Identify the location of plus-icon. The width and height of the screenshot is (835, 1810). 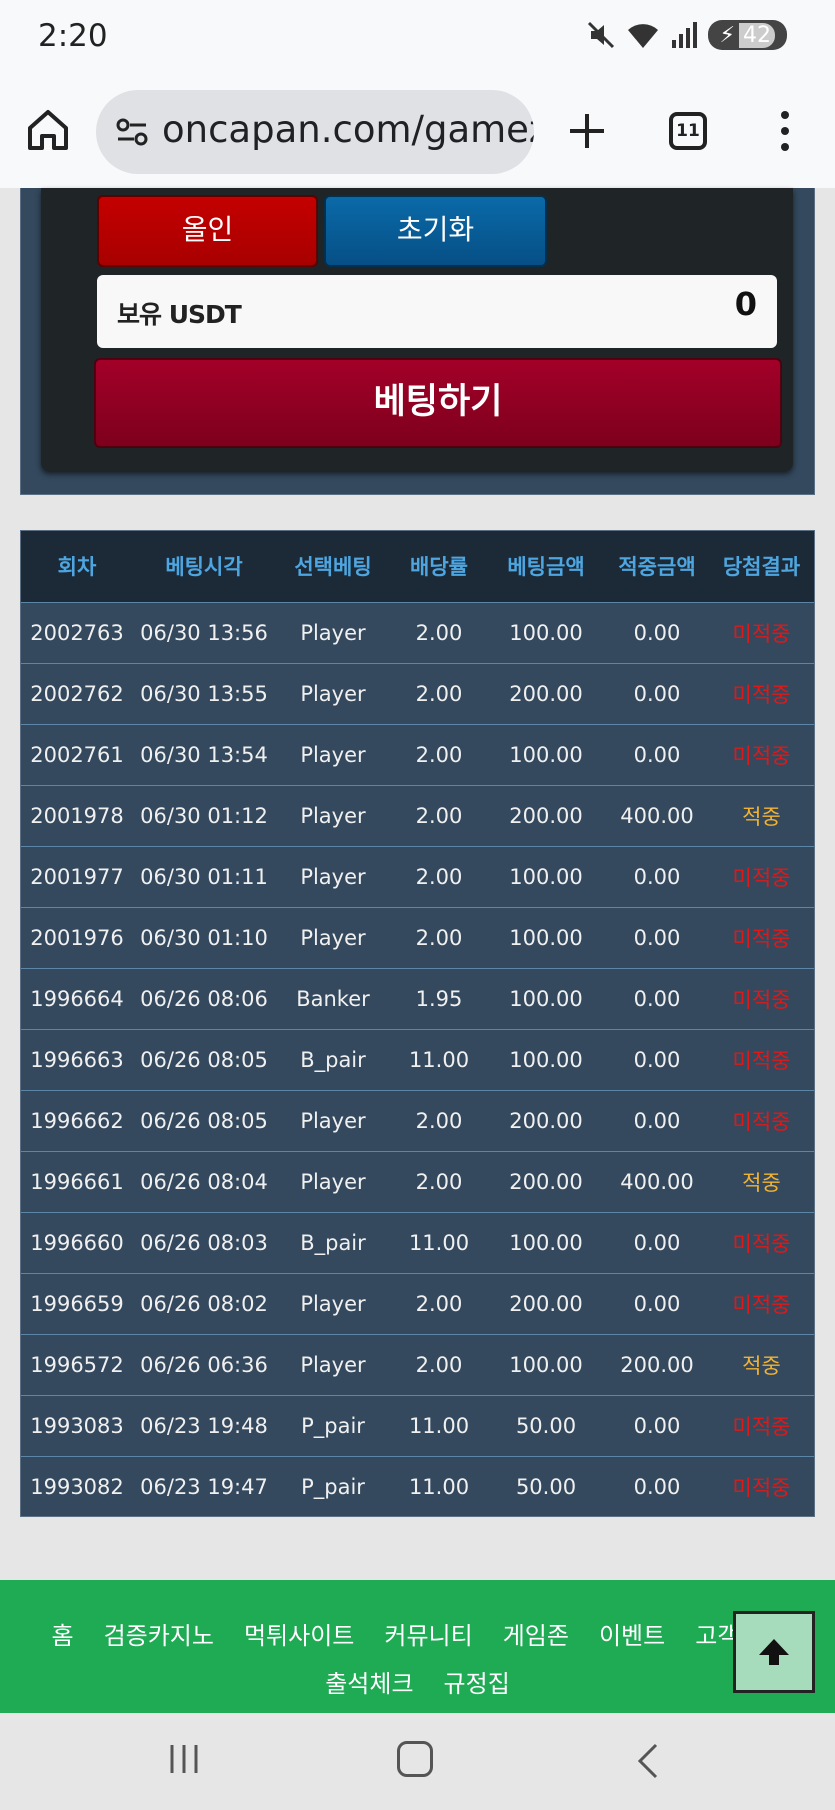
(587, 131).